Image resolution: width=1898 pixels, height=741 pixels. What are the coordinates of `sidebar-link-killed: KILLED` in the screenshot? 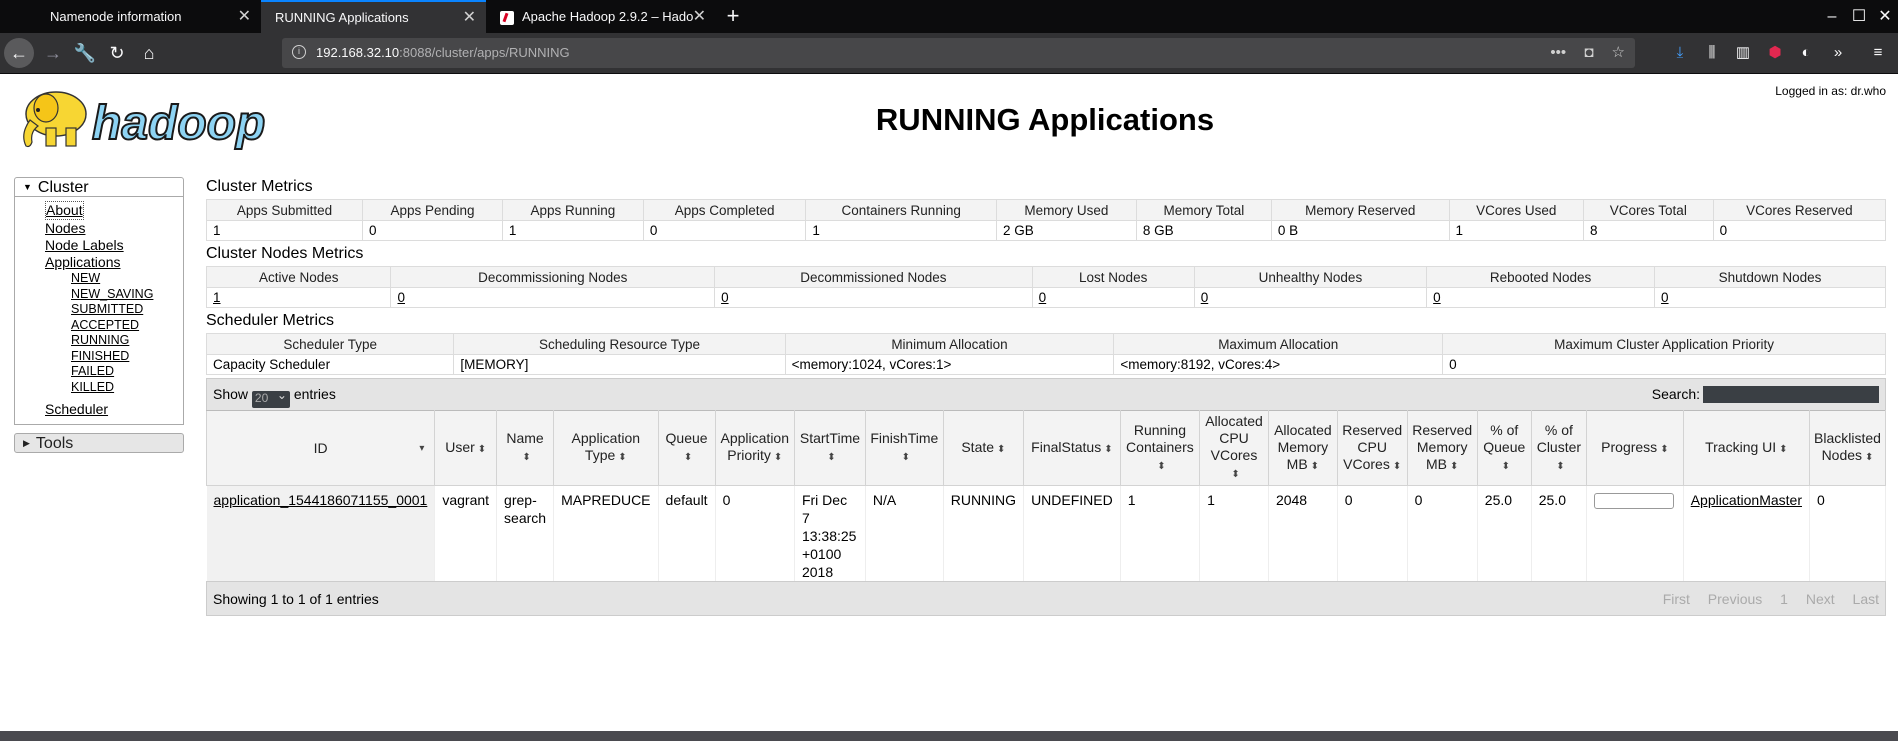 It's located at (127, 388).